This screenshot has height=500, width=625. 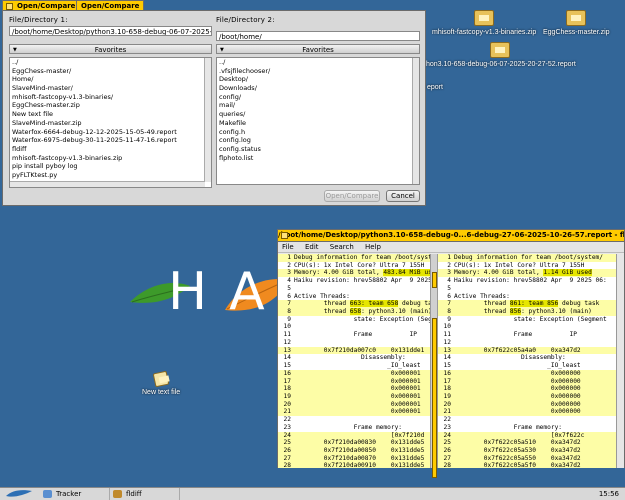 What do you see at coordinates (373, 247) in the screenshot?
I see `menu-help: Help` at bounding box center [373, 247].